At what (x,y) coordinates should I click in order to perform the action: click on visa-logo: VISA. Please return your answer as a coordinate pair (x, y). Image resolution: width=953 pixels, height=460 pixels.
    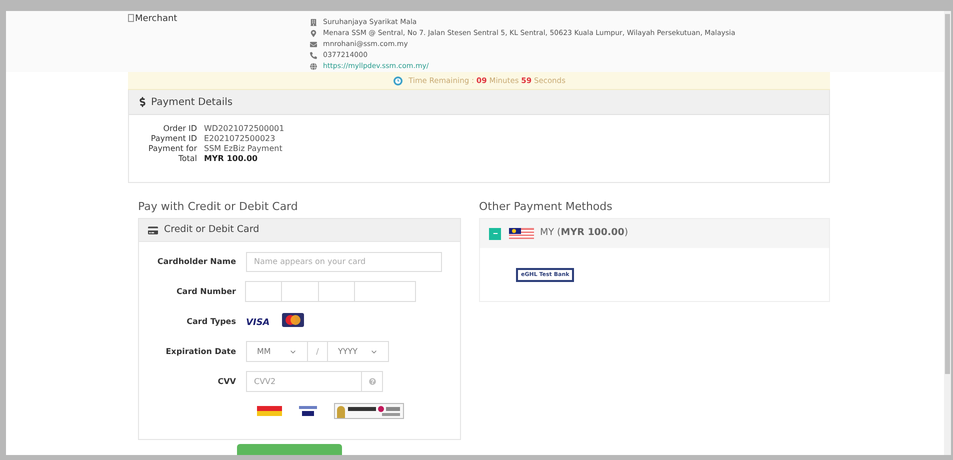
    Looking at the image, I should click on (258, 323).